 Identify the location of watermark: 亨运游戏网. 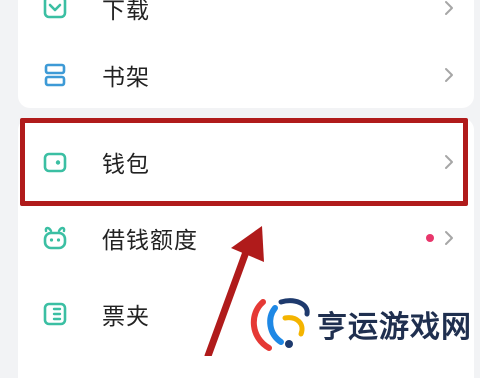
(358, 324).